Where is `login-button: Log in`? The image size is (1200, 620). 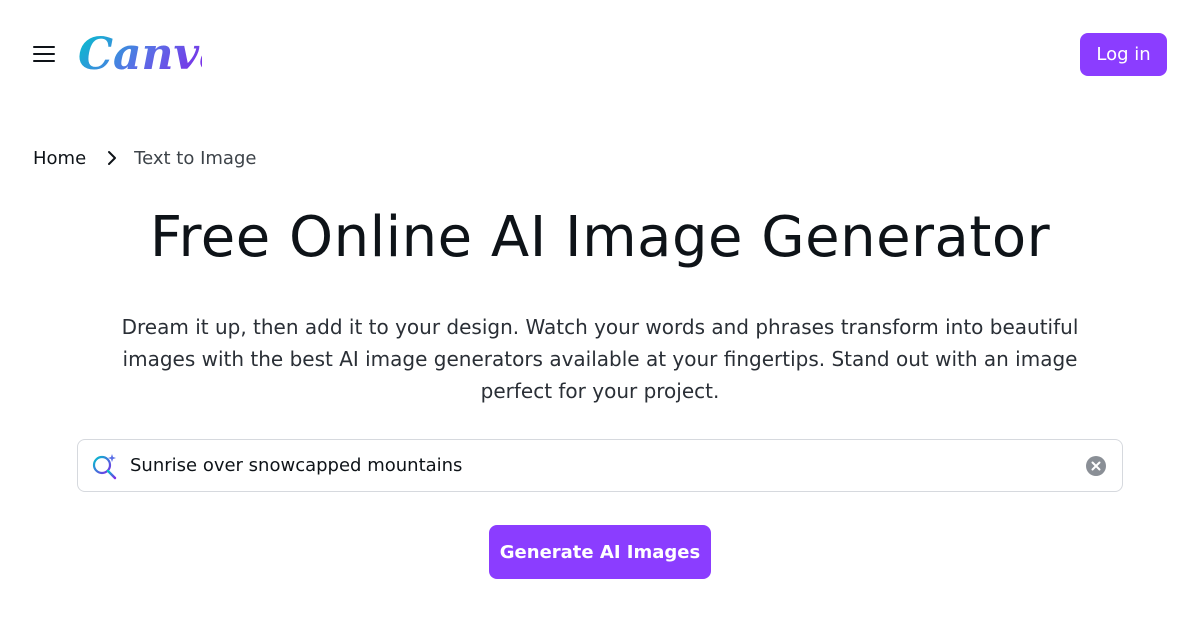
login-button: Log in is located at coordinates (1123, 54).